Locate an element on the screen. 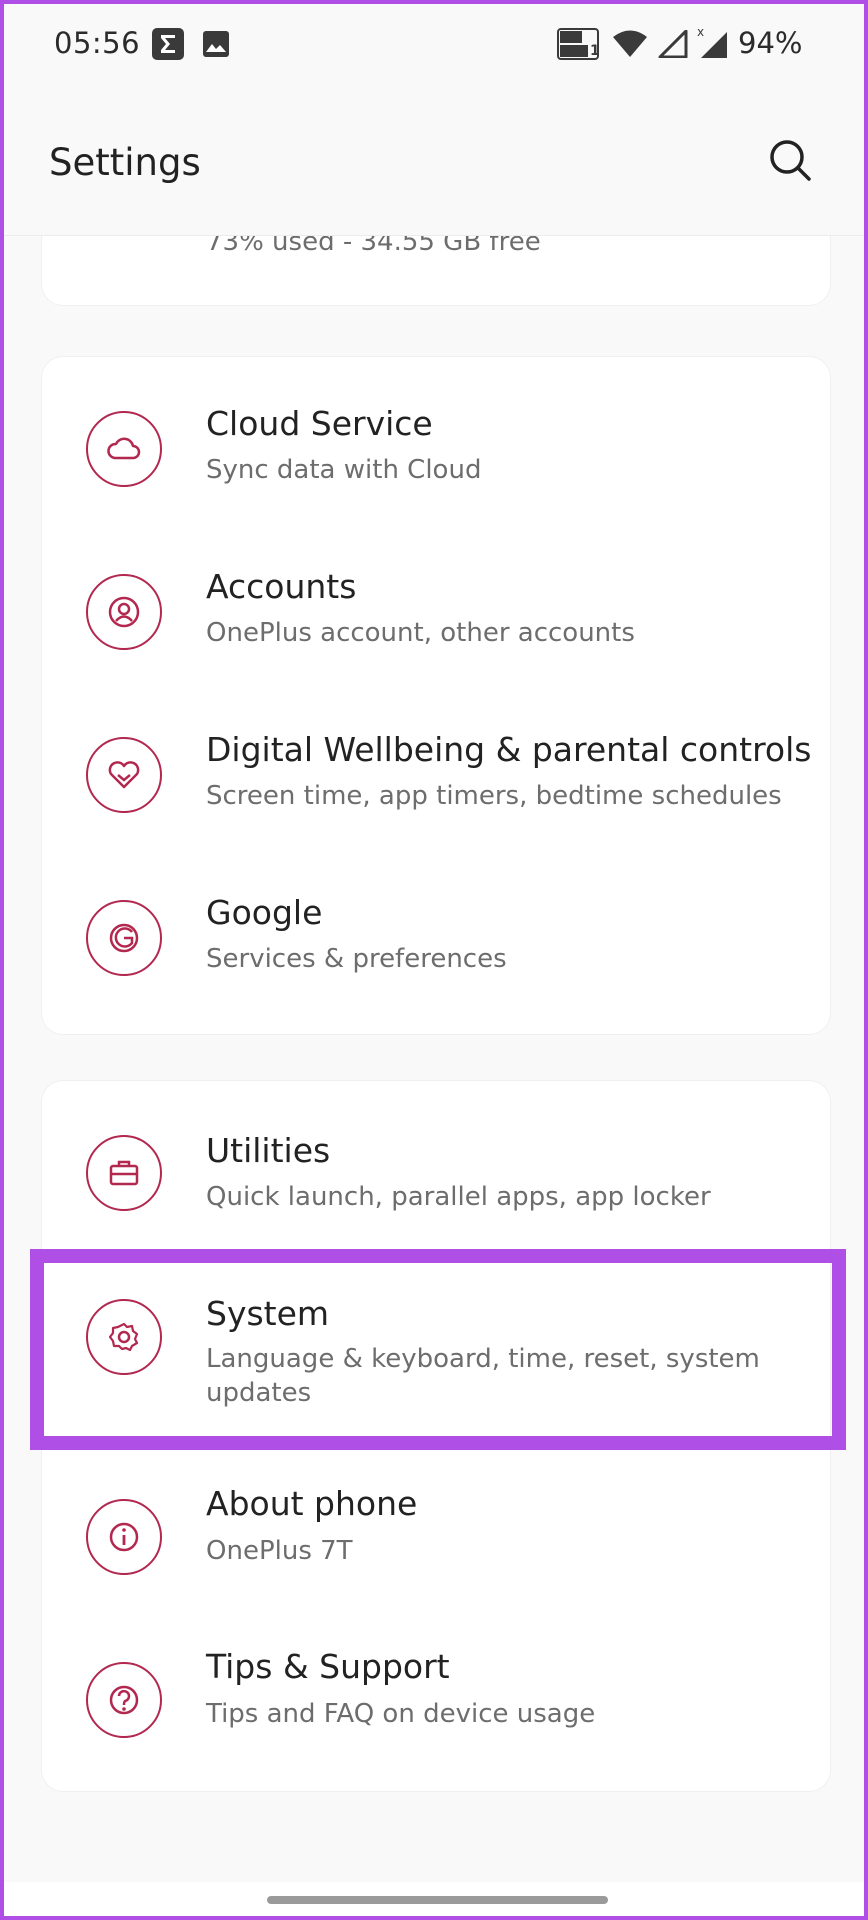  list-item-accounts: Accounts OnePlus account, other accounts is located at coordinates (437, 601).